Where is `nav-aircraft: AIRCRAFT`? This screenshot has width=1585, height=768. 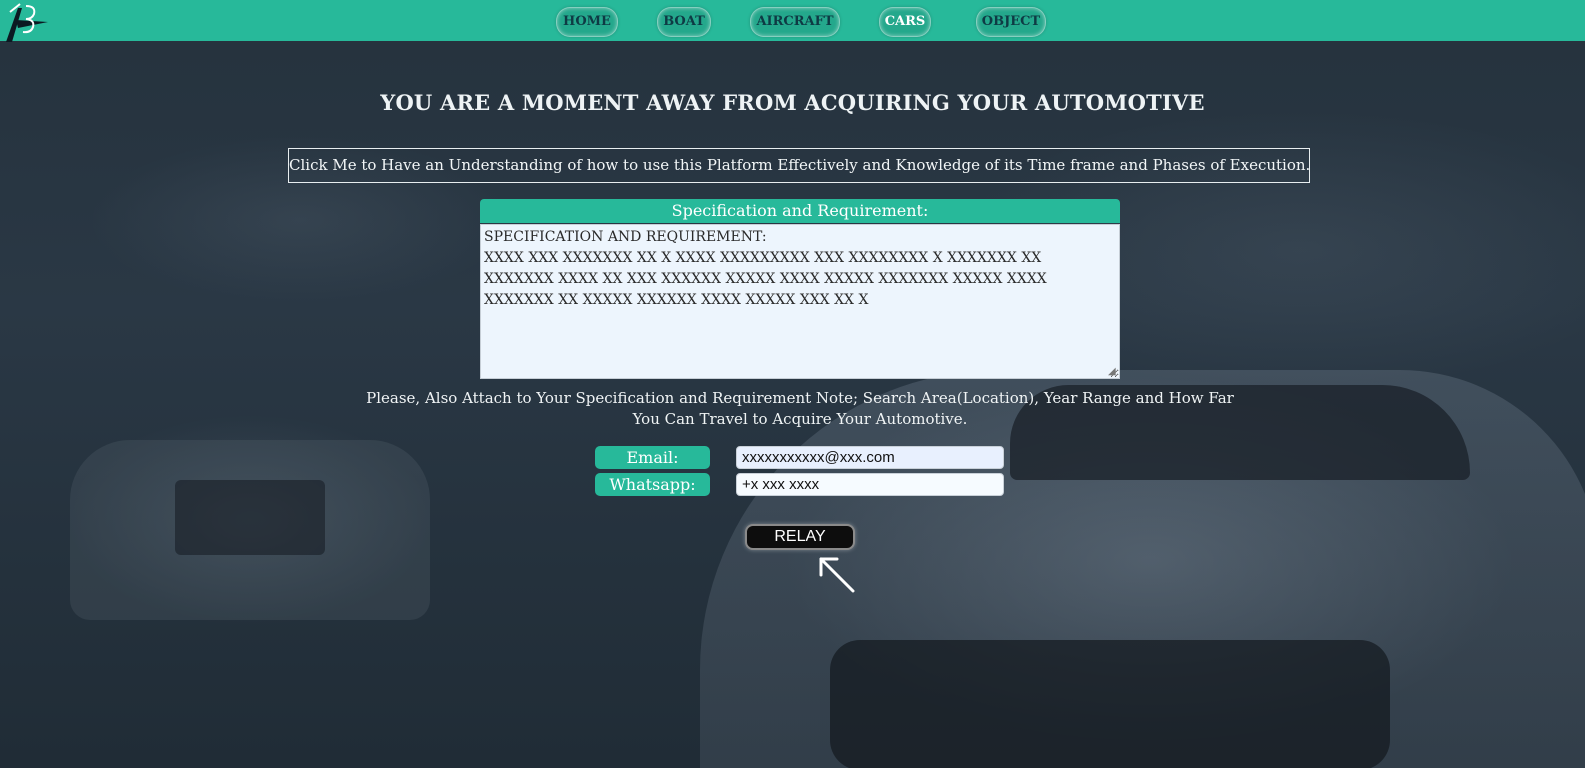 nav-aircraft: AIRCRAFT is located at coordinates (795, 22).